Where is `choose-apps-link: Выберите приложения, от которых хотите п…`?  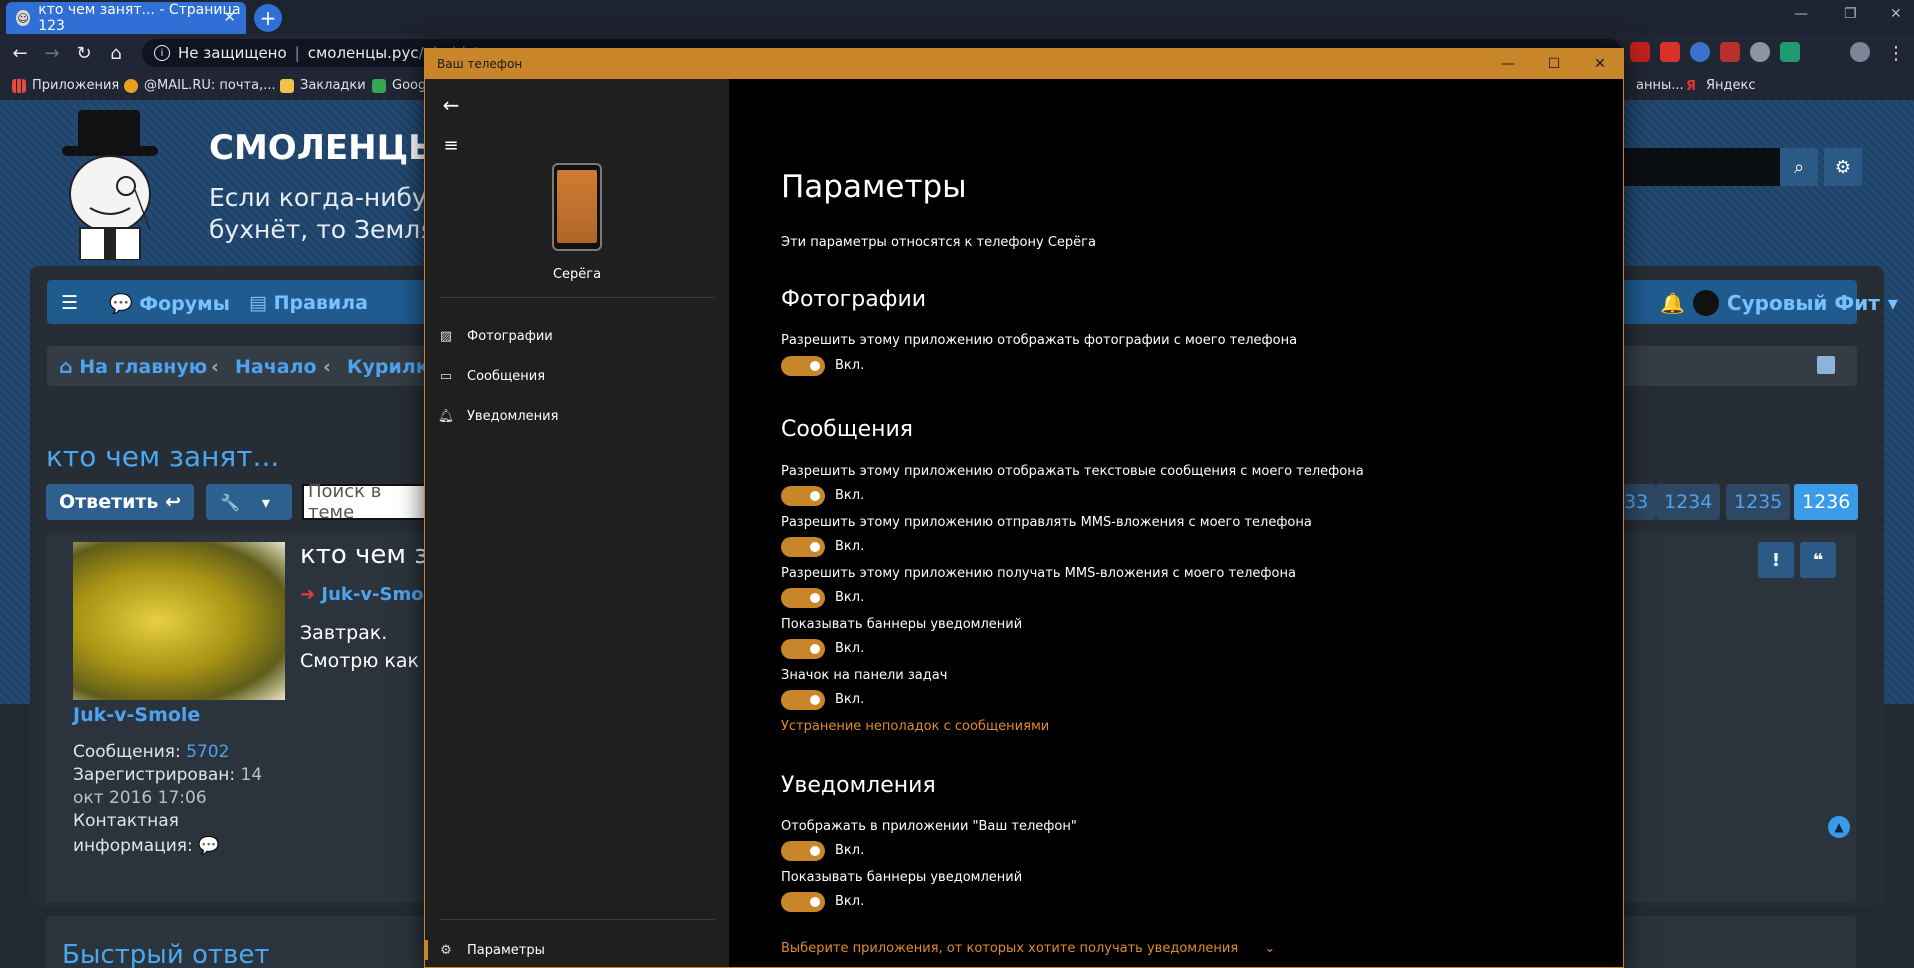
choose-apps-link: Выберите приложения, от которых хотите п… is located at coordinates (1028, 948).